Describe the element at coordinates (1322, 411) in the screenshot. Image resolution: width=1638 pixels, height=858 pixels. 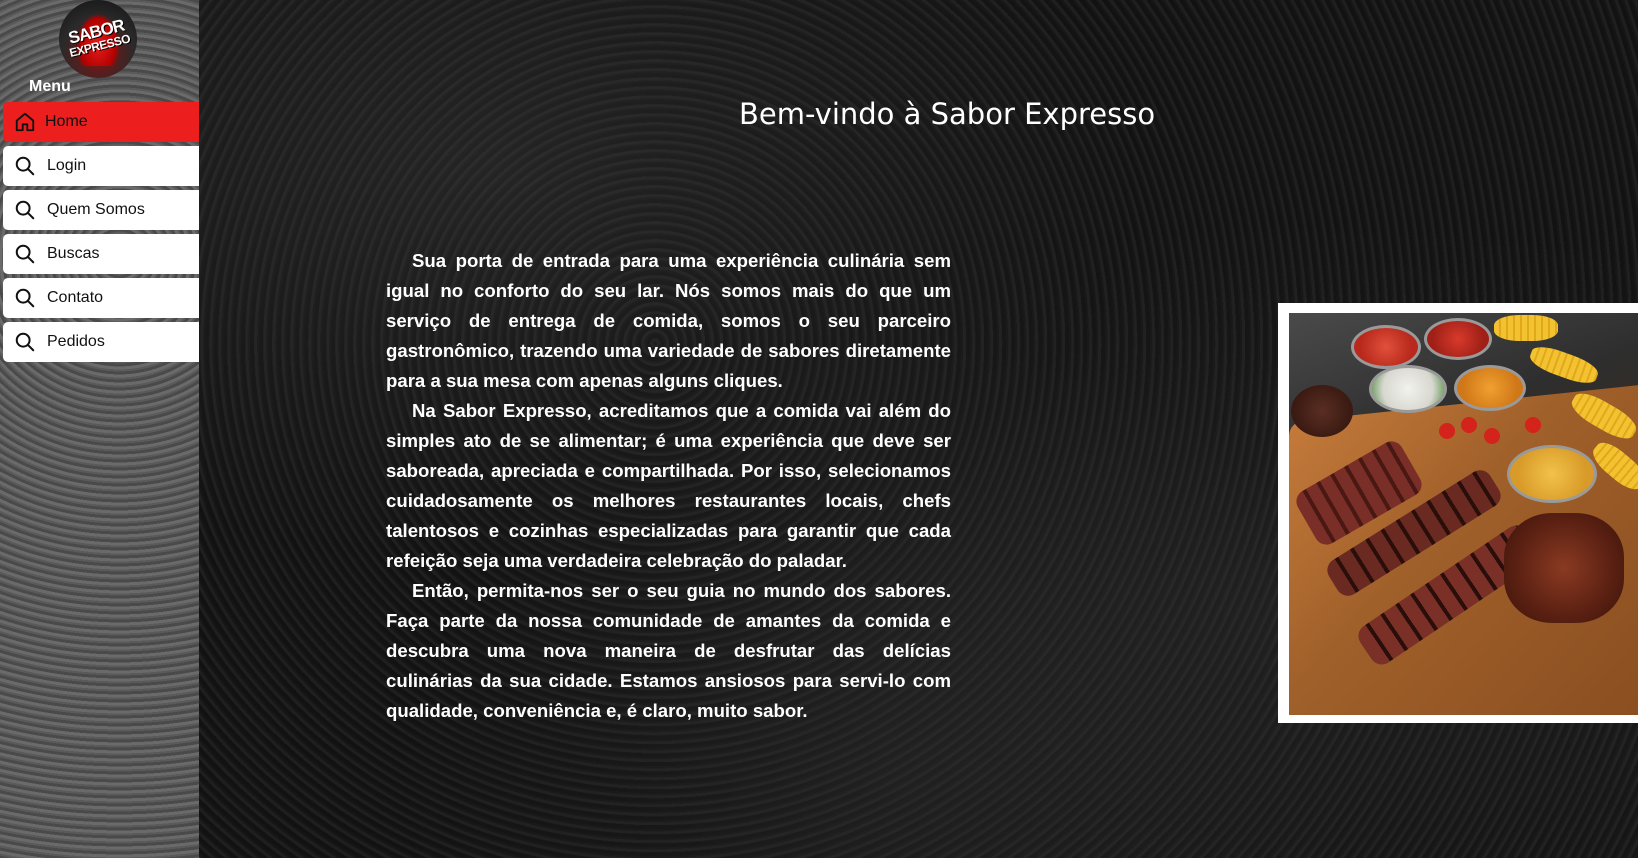
I see `burger-patty` at that location.